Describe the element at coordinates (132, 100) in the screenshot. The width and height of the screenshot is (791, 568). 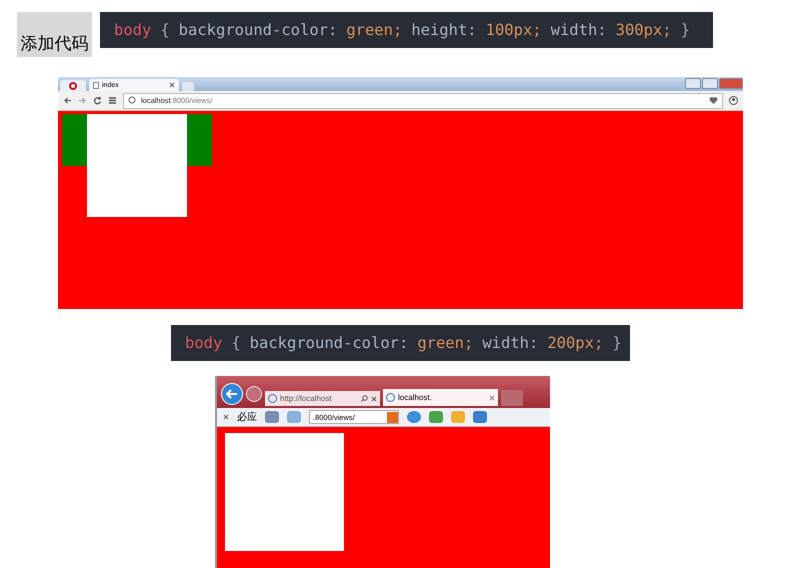
I see `globe-icon` at that location.